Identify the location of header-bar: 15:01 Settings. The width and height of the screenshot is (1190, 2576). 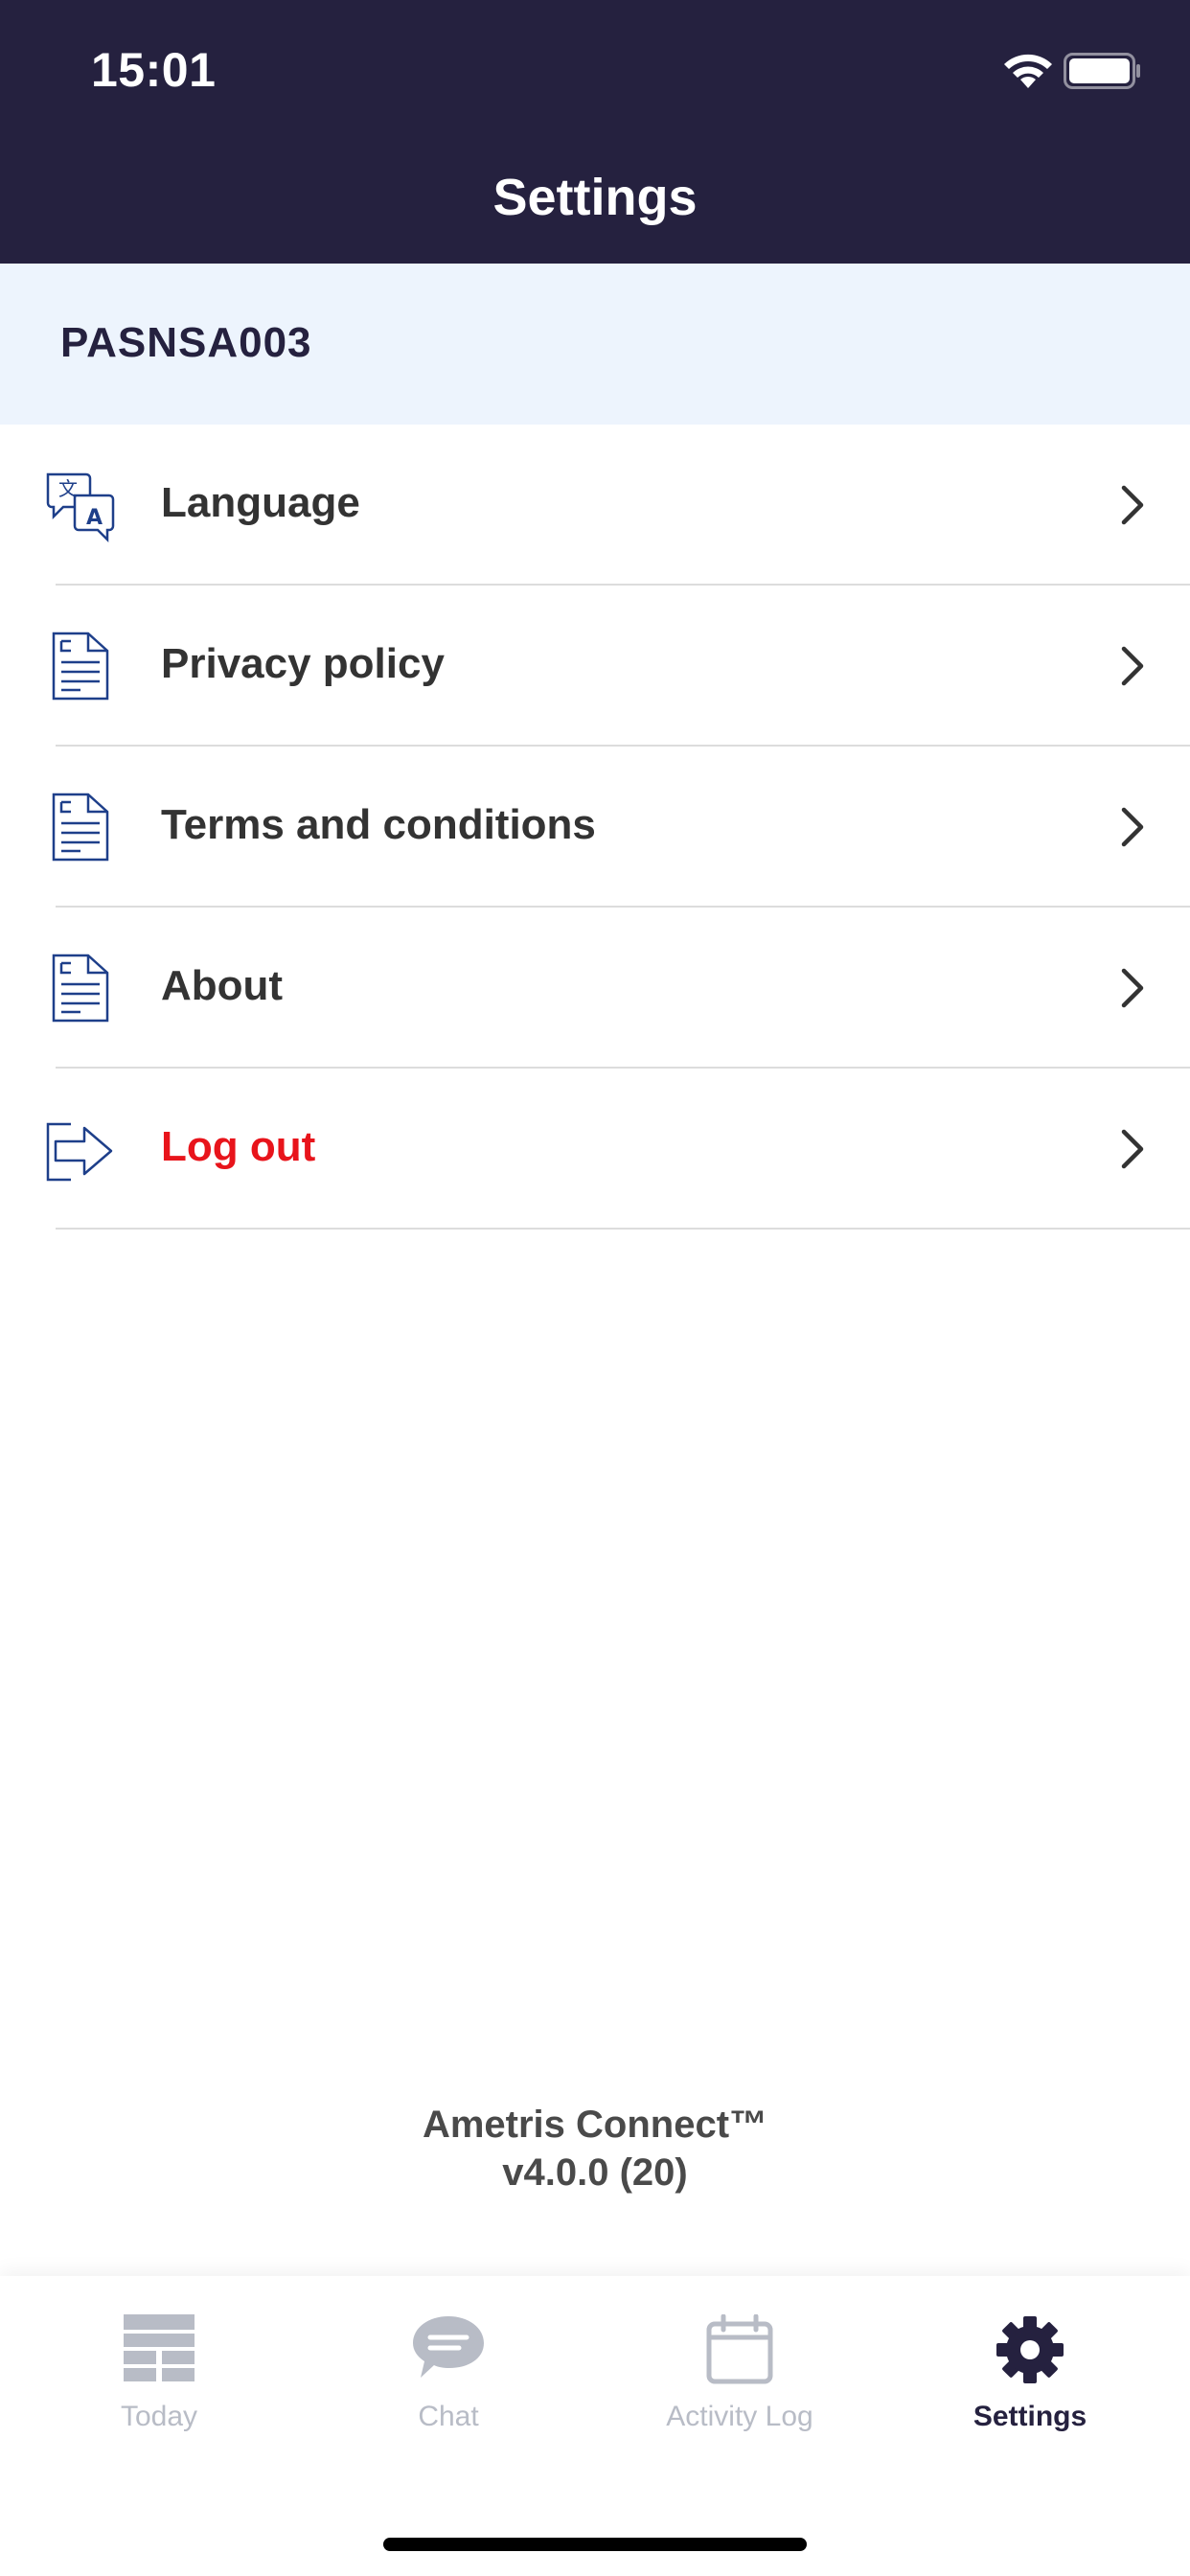
(595, 132).